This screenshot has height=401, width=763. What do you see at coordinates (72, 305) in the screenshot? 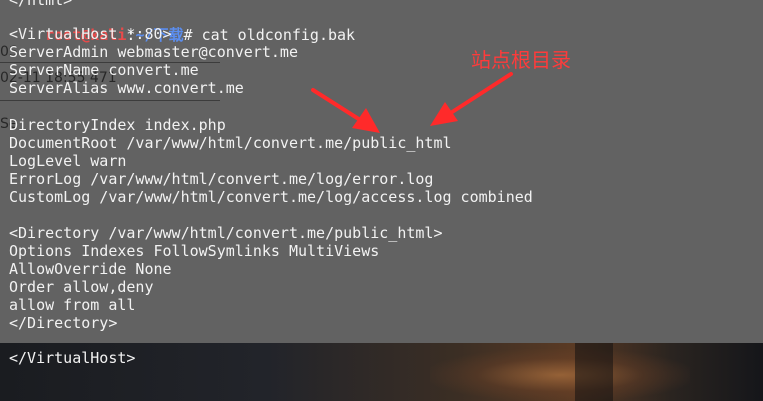
I see `terminal-output-line: allow from all` at bounding box center [72, 305].